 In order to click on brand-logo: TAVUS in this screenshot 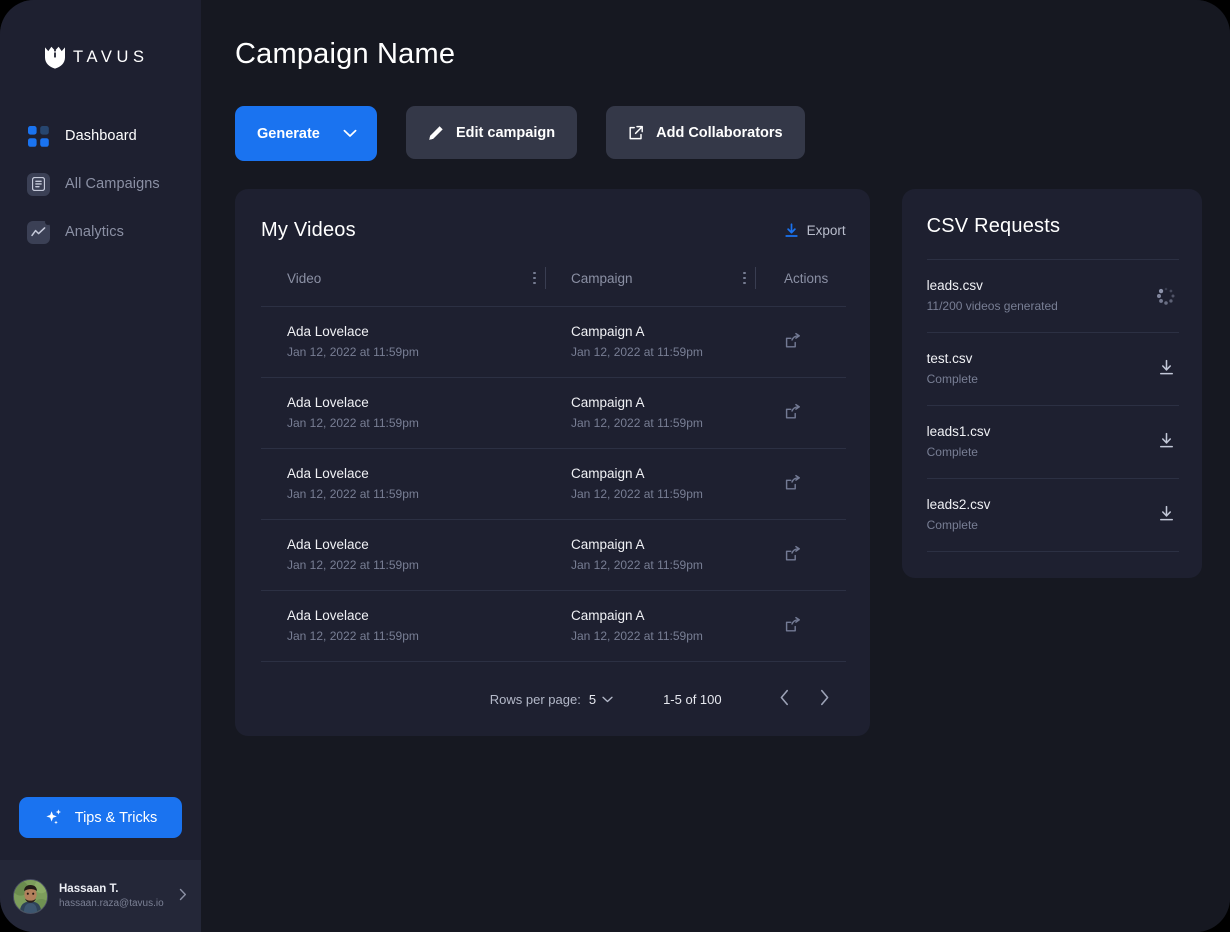, I will do `click(100, 38)`.